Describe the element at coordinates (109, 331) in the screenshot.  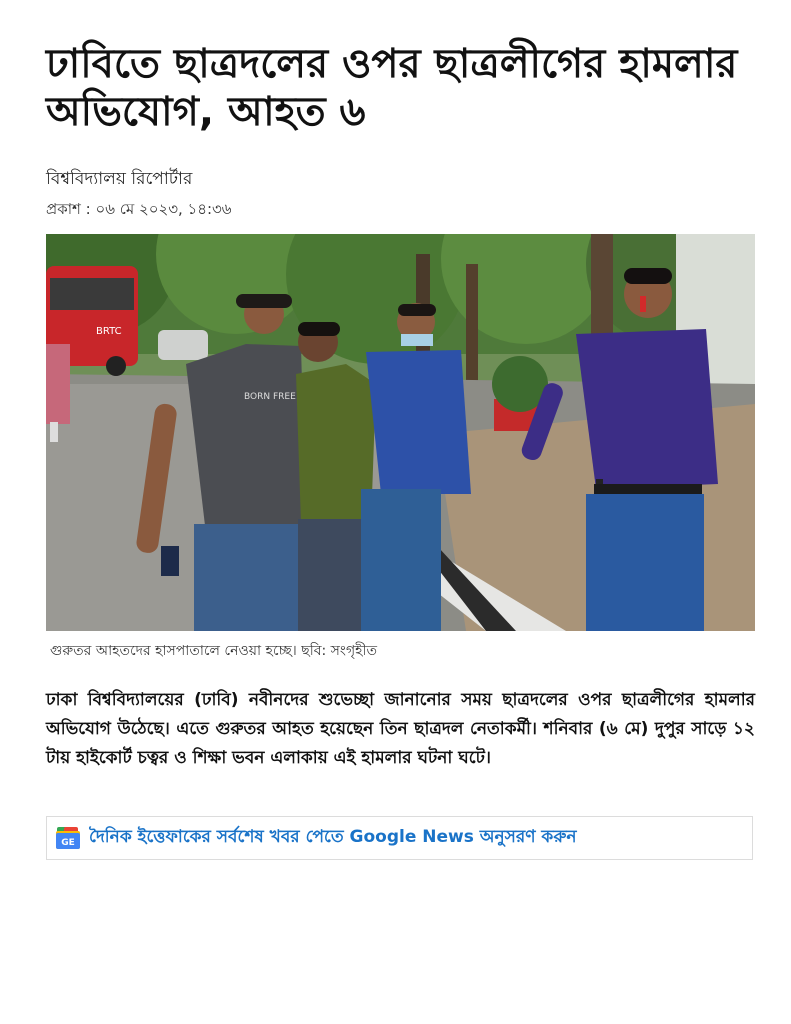
I see `bus-label: BRTC` at that location.